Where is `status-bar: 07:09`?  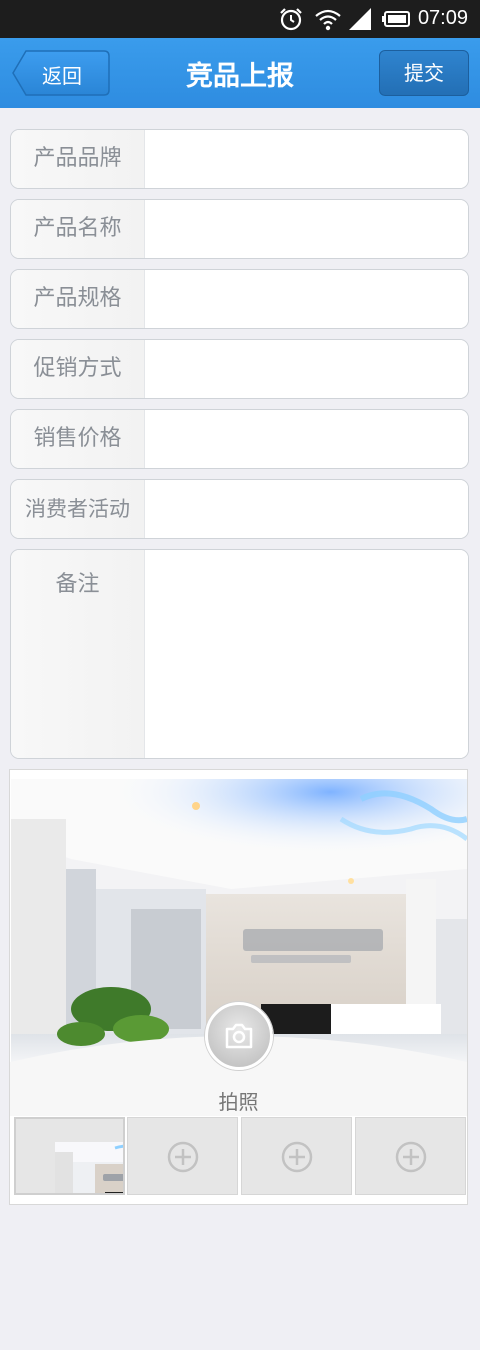 status-bar: 07:09 is located at coordinates (240, 19).